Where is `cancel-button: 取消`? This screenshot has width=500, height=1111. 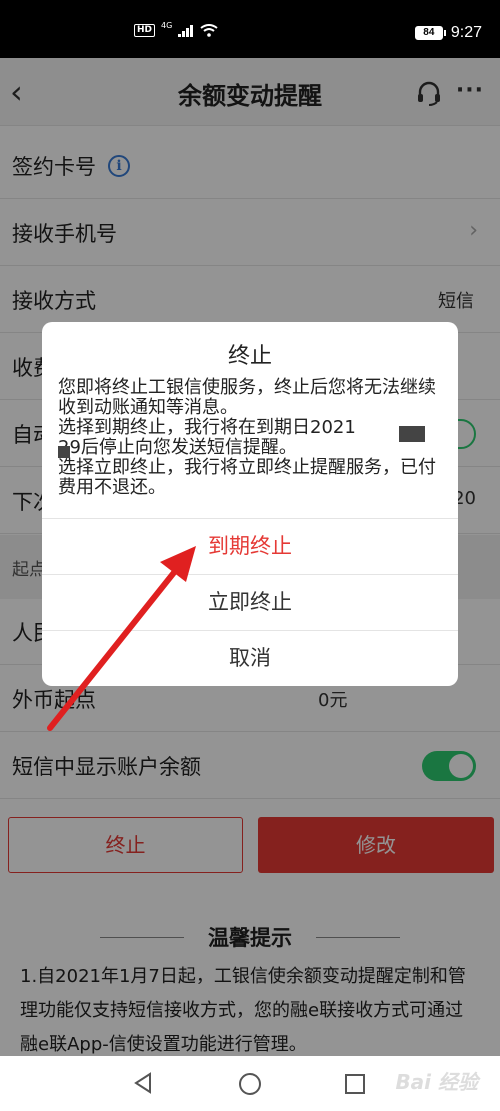
cancel-button: 取消 is located at coordinates (250, 658).